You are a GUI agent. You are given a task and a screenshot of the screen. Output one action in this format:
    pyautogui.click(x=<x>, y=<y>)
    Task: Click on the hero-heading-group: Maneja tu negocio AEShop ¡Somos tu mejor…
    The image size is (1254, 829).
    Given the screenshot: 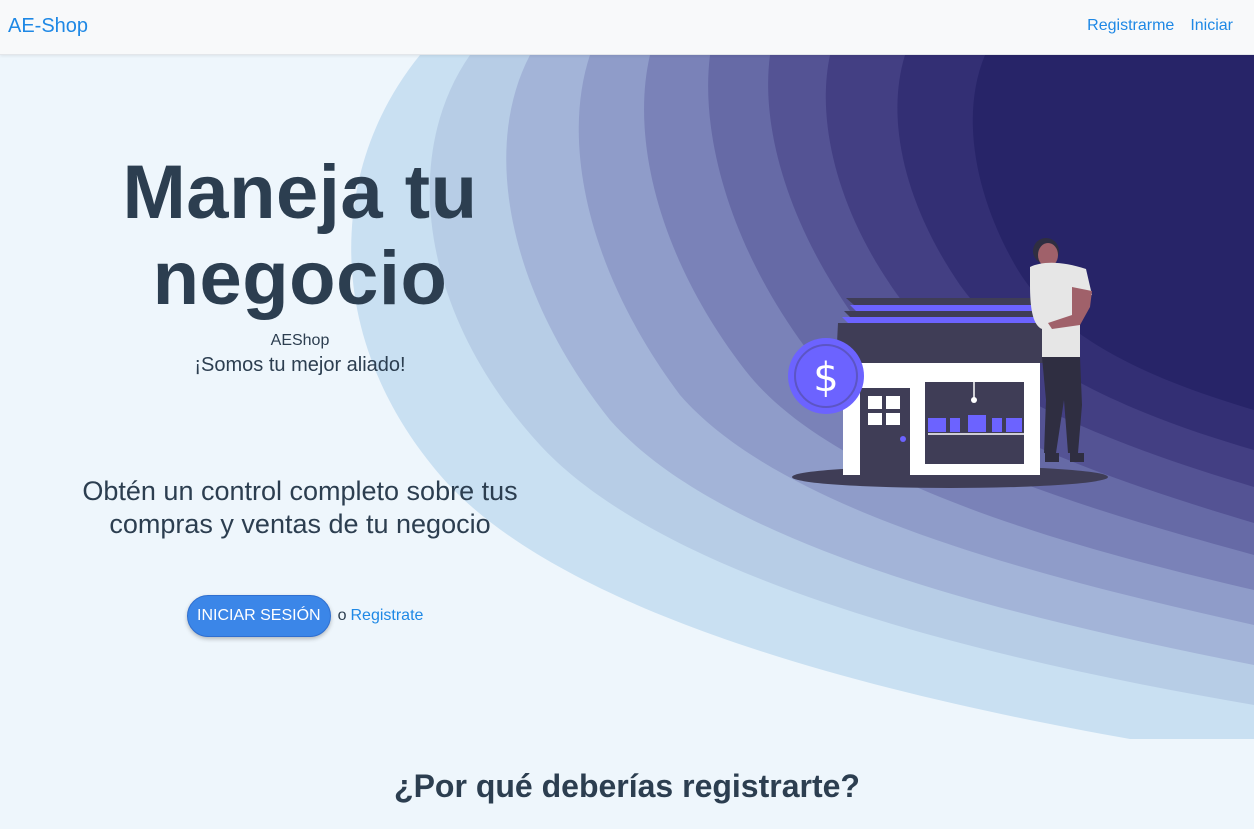 What is the action you would take?
    pyautogui.click(x=300, y=263)
    